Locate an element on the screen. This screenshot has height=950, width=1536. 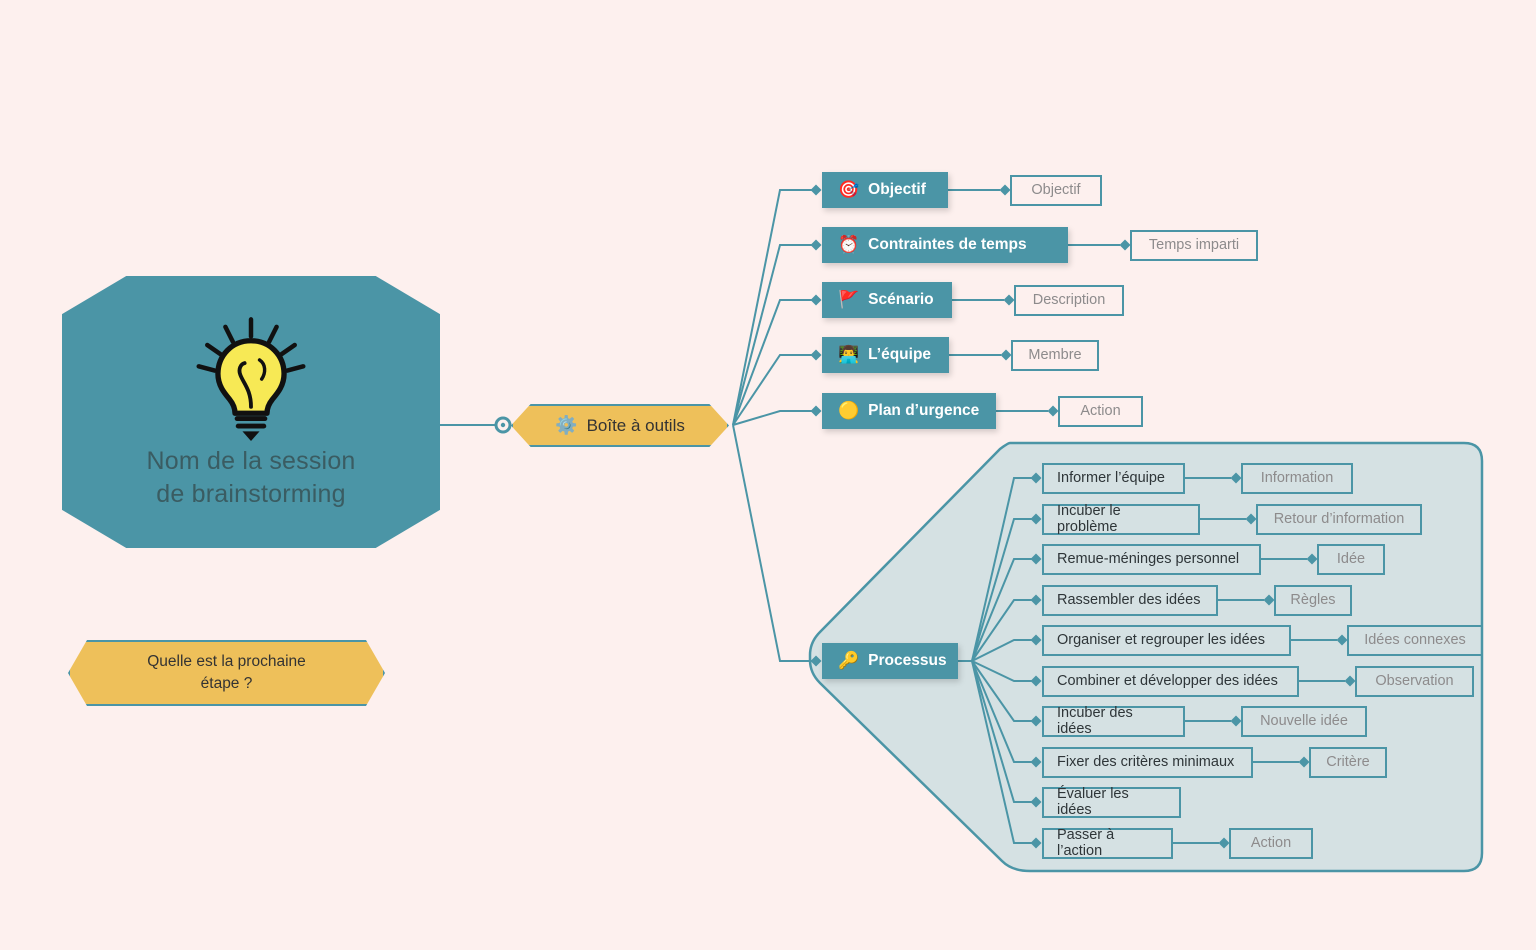
branch-child-node-2: Temps imparti is located at coordinates (1194, 245).